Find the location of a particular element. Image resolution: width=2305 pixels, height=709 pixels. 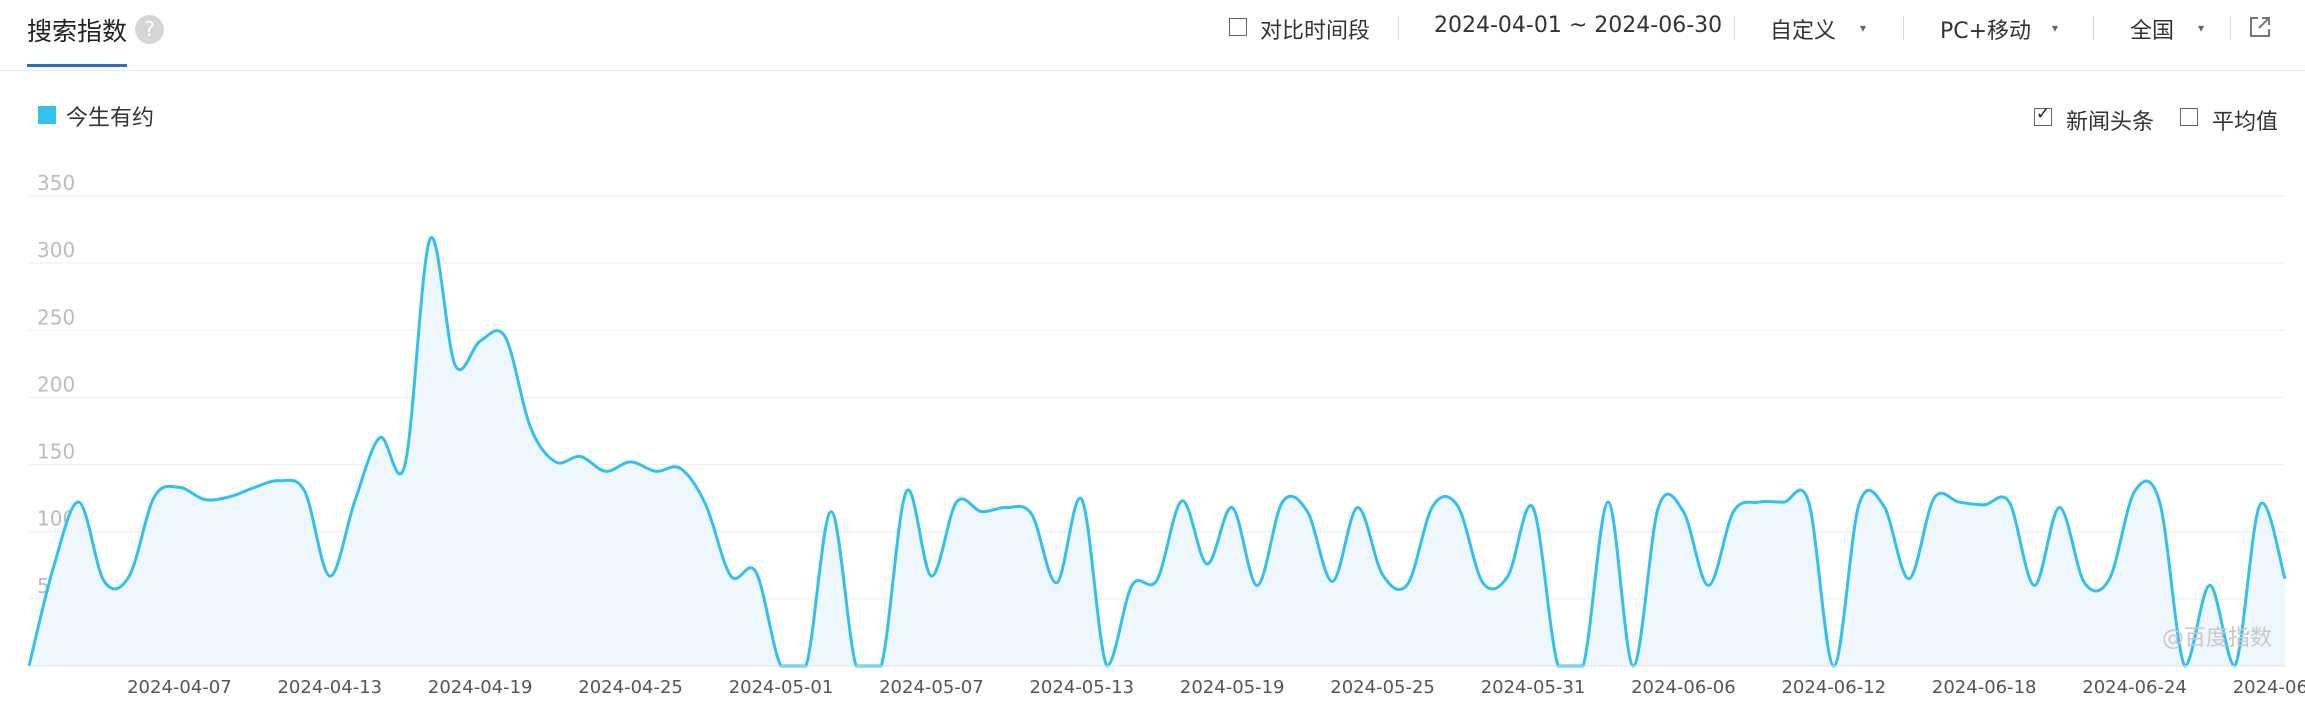

help-icon: ? is located at coordinates (149, 29).